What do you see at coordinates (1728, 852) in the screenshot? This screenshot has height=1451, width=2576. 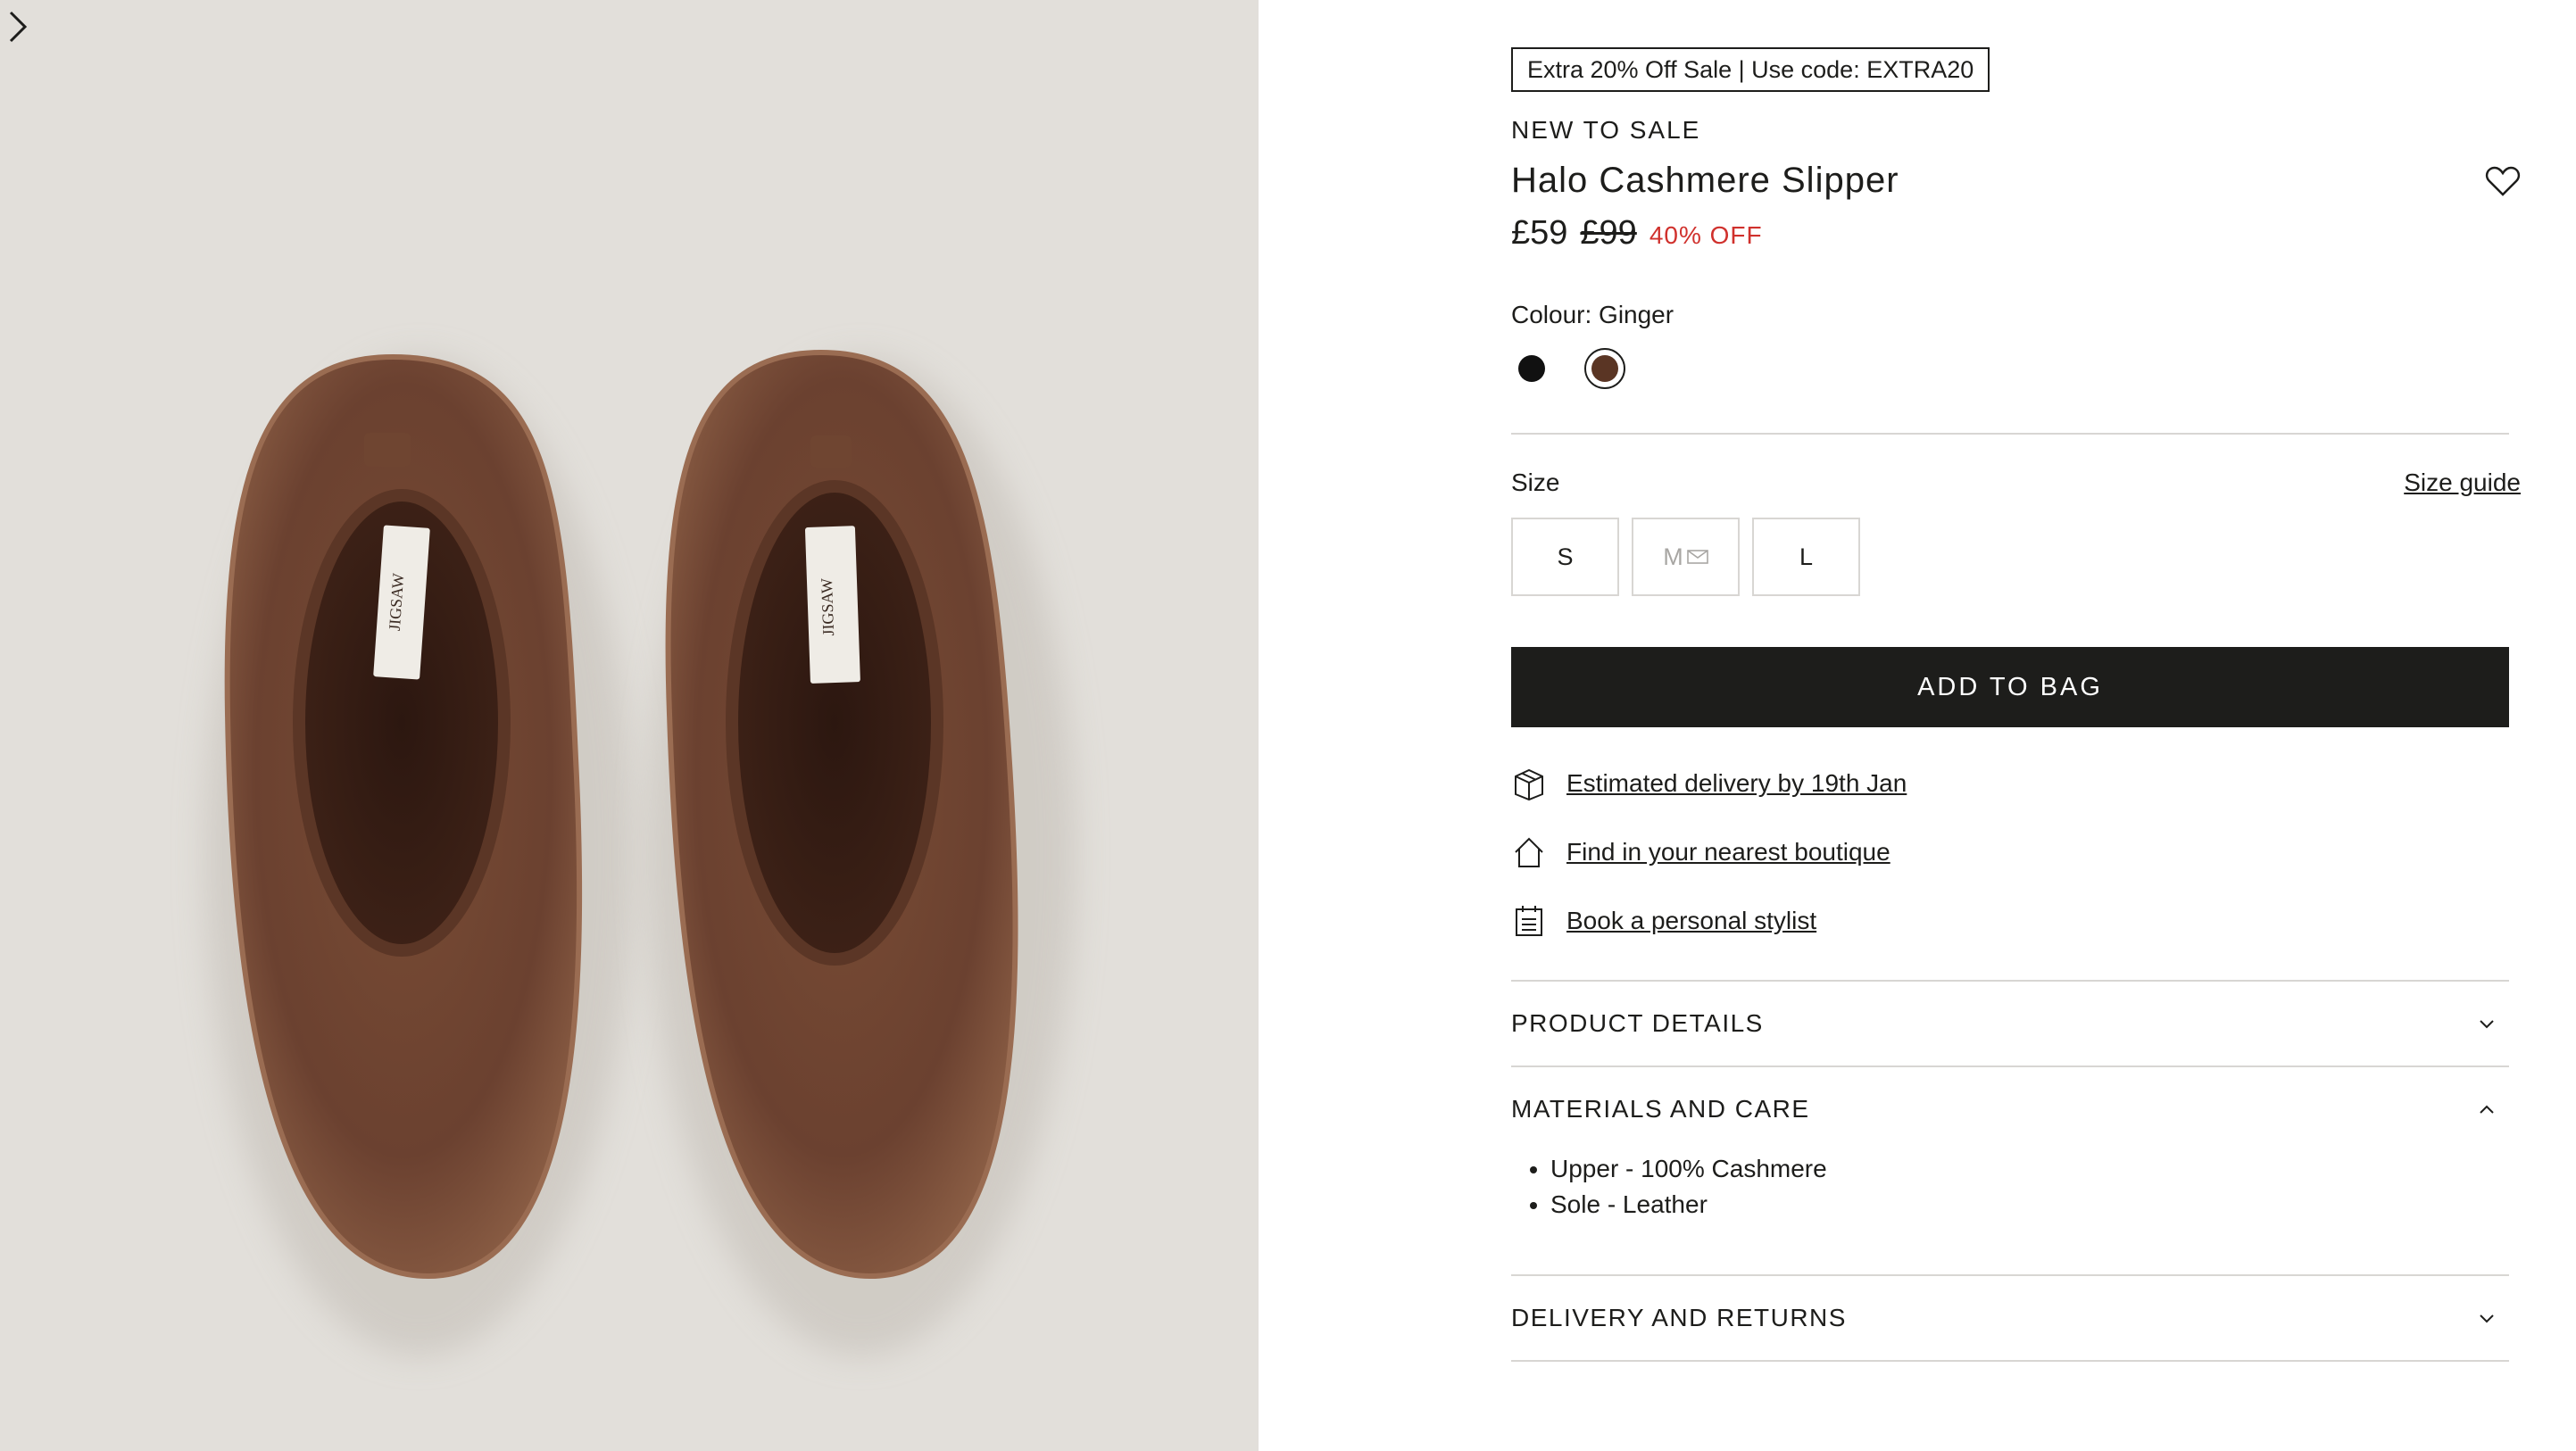 I see `find-boutique-link: Find in your nearest boutique` at bounding box center [1728, 852].